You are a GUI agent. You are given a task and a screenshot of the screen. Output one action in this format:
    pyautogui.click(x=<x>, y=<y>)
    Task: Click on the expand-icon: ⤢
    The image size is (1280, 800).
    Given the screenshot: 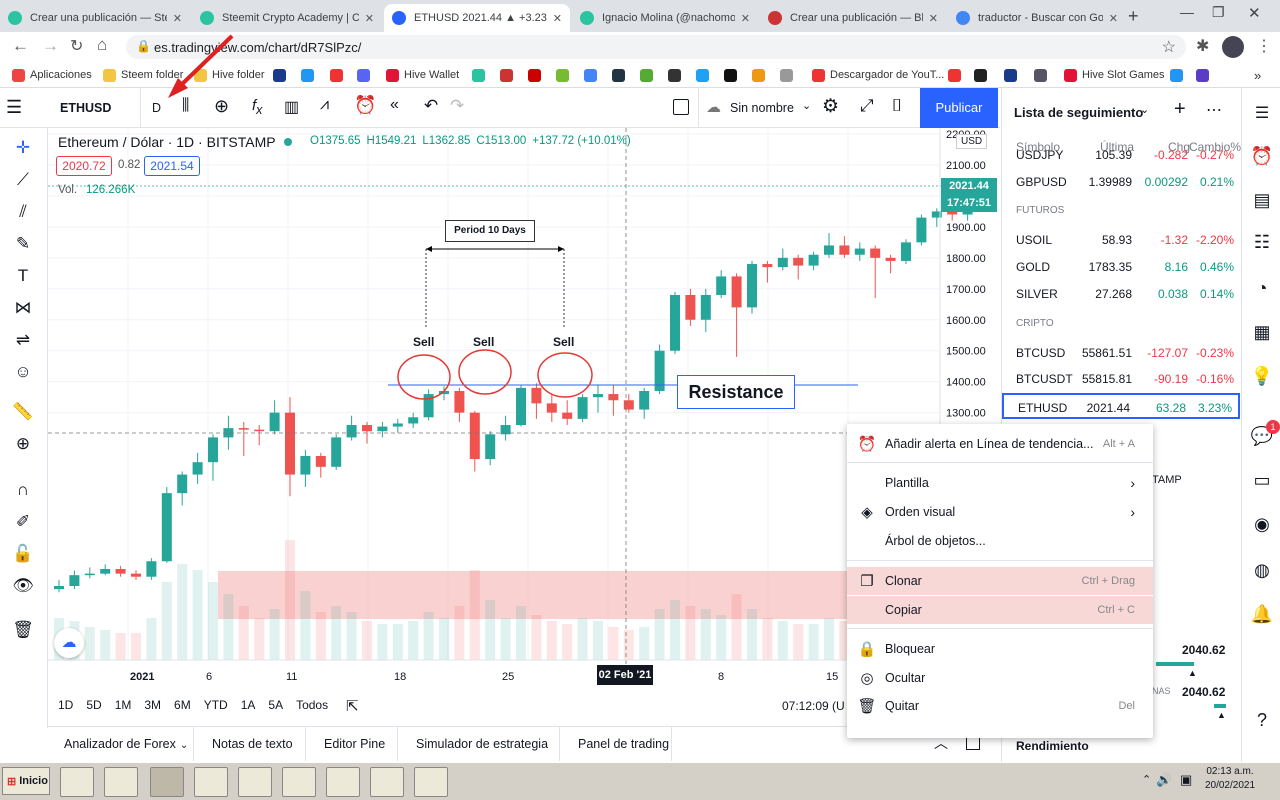 What is the action you would take?
    pyautogui.click(x=867, y=106)
    